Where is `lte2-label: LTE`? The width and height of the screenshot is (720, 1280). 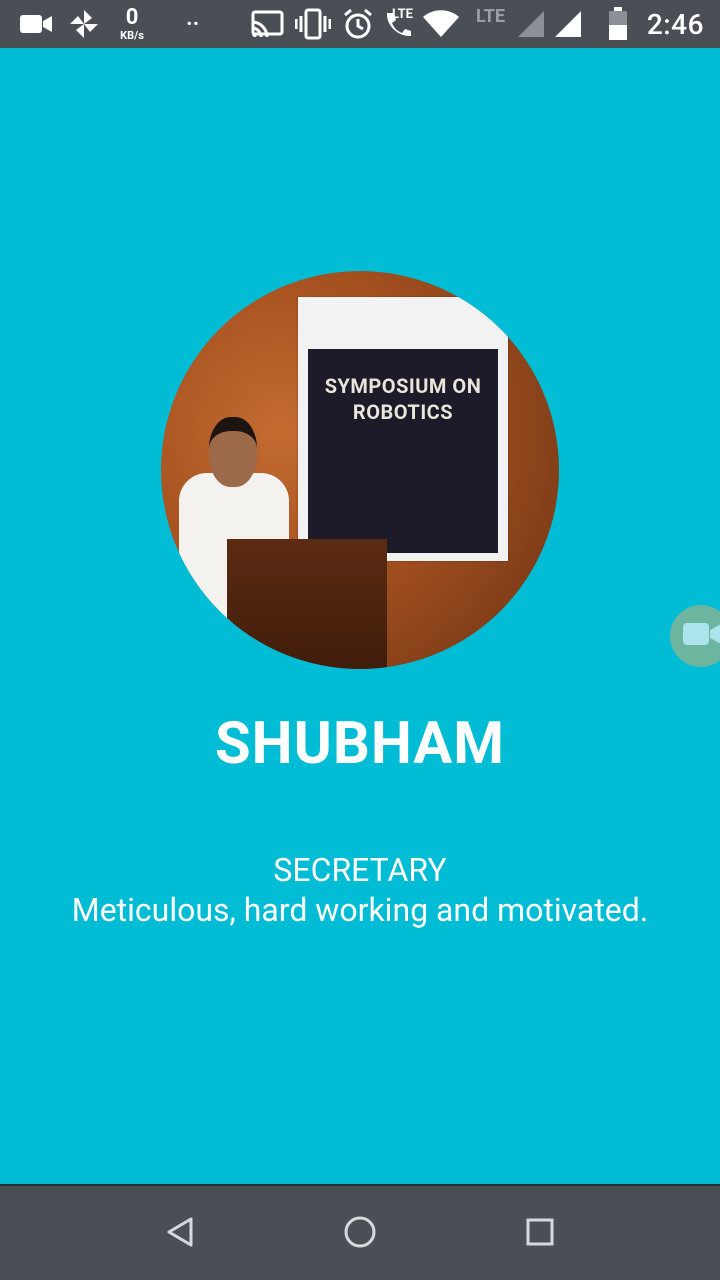 lte2-label: LTE is located at coordinates (491, 16).